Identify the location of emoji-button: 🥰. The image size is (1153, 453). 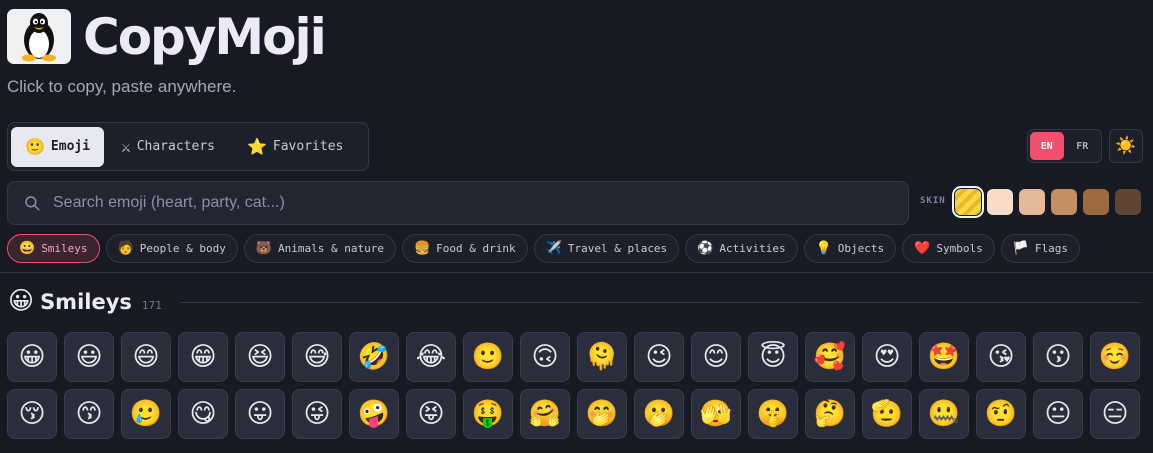
(830, 357).